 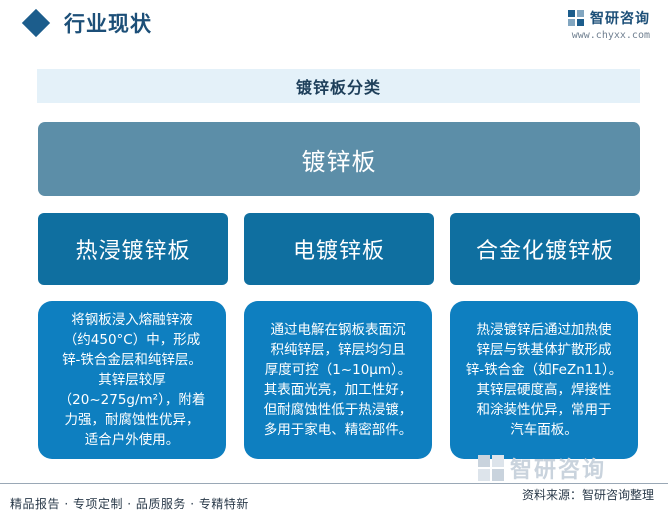 I want to click on desc-line: 锌-铁合金层和纯锌层。, so click(x=132, y=360).